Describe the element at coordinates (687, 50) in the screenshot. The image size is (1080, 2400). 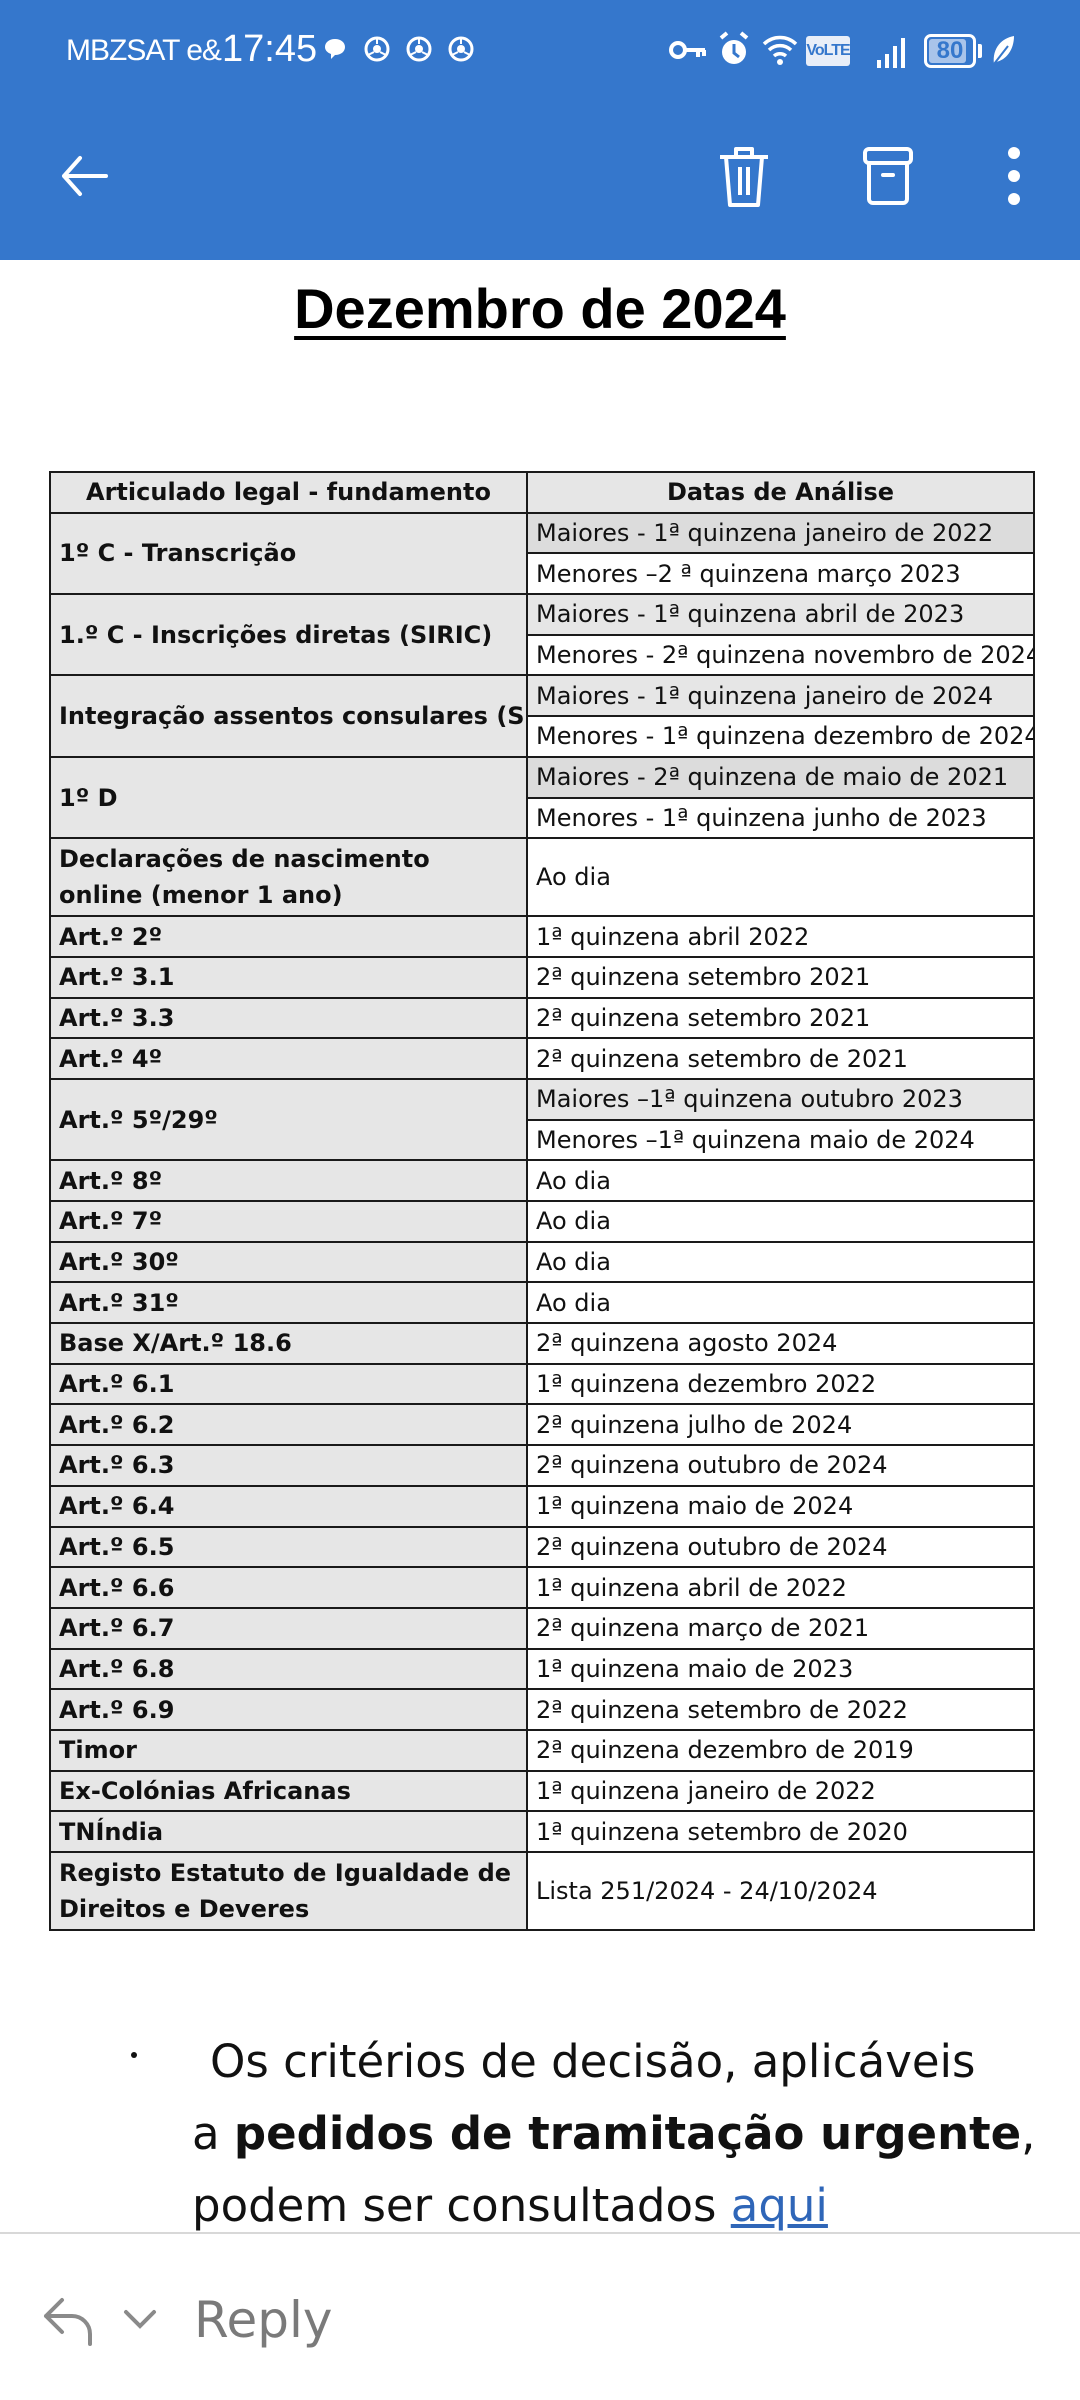
I see `vpn-key-icon` at that location.